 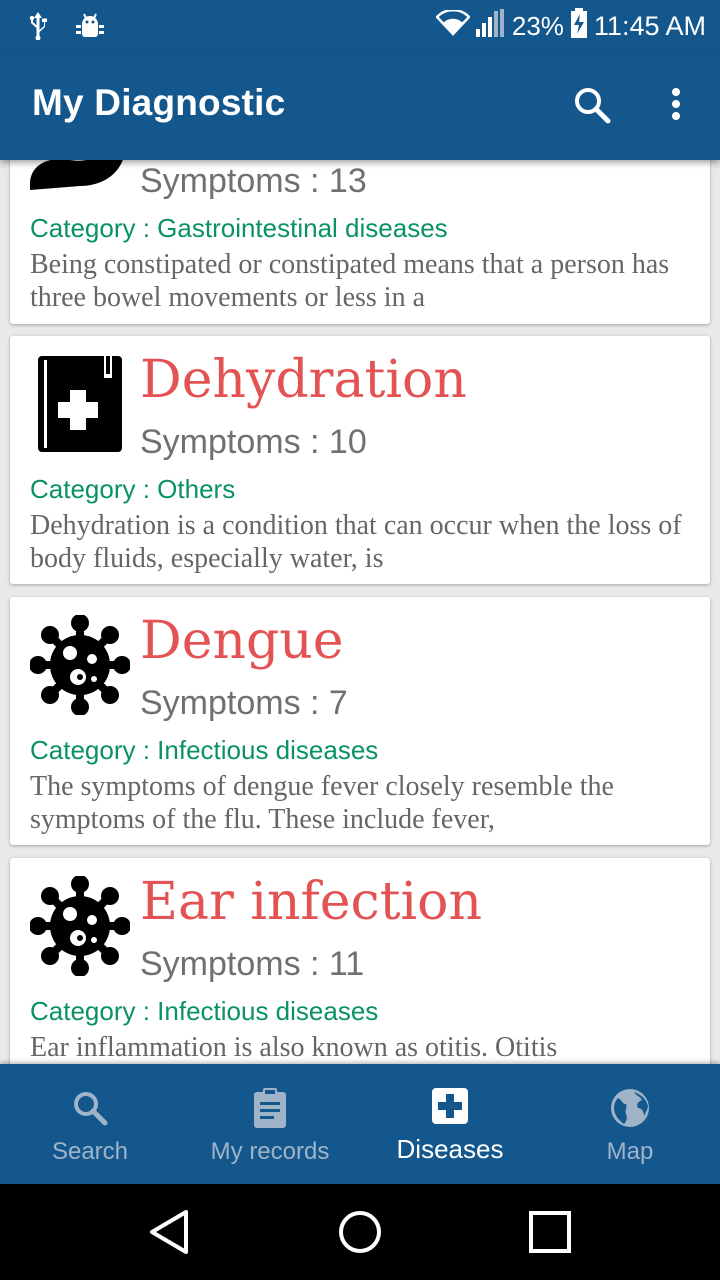 I want to click on nav-label: My records, so click(x=270, y=1151).